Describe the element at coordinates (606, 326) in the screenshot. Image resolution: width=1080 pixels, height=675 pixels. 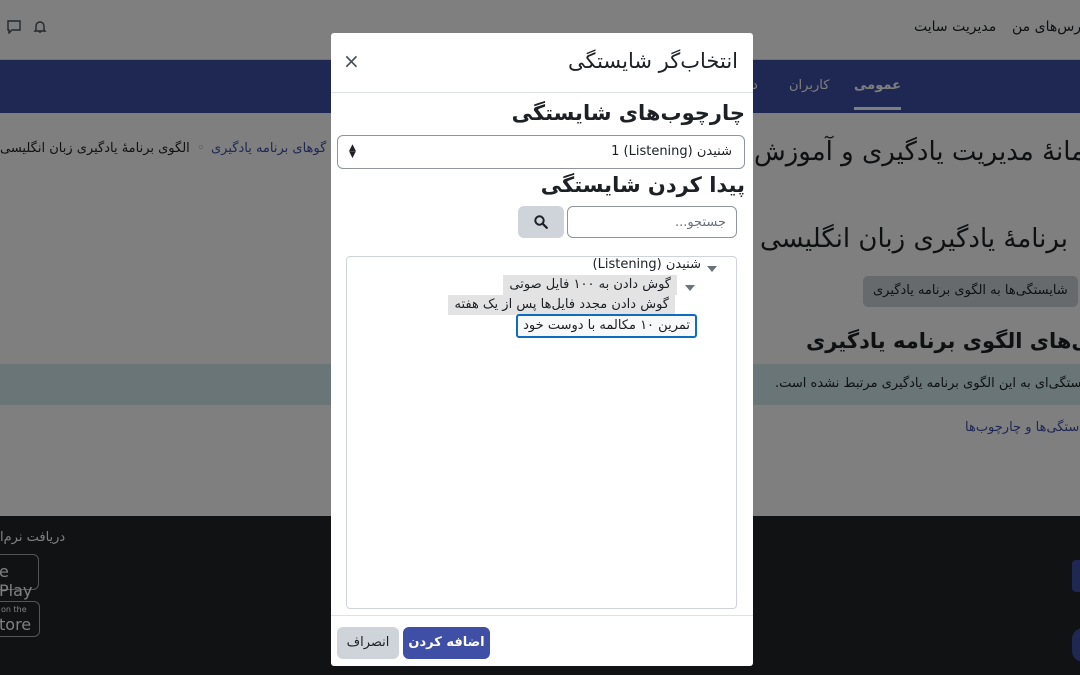
I see `tree-node-selected: تمرین ۱۰ مکالمه با دوست خود` at that location.